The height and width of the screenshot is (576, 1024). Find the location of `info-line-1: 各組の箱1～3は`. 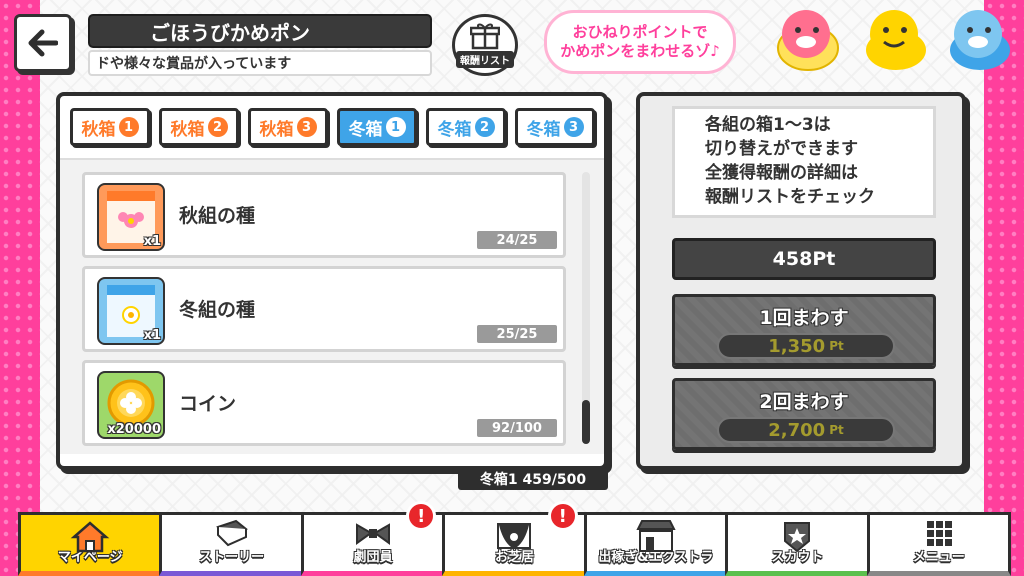

info-line-1: 各組の箱1～3は is located at coordinates (768, 125).